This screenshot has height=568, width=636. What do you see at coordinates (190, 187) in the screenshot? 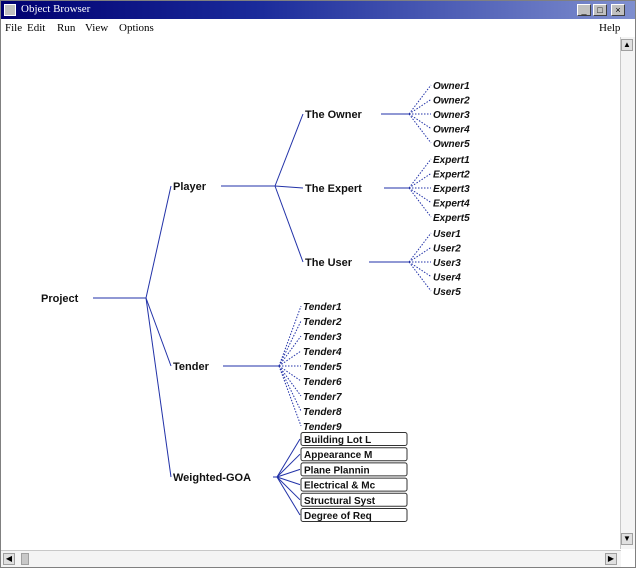
I see `node-player: Player` at bounding box center [190, 187].